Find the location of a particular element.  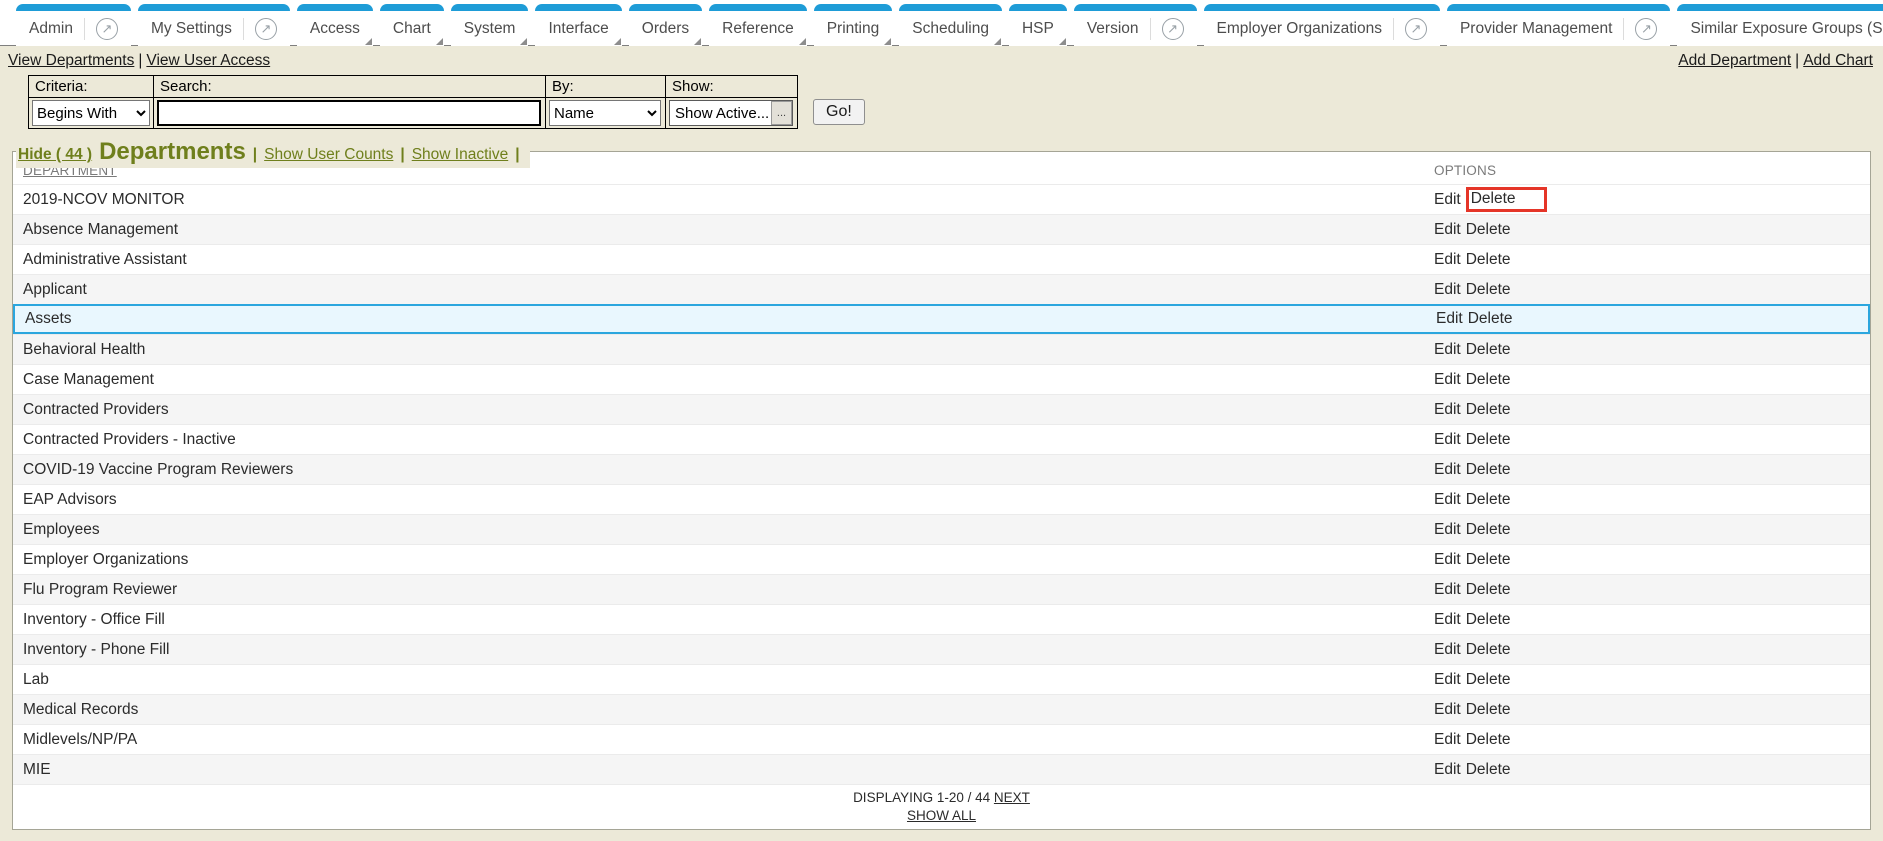

view-user-access-link: View User Access is located at coordinates (208, 60).